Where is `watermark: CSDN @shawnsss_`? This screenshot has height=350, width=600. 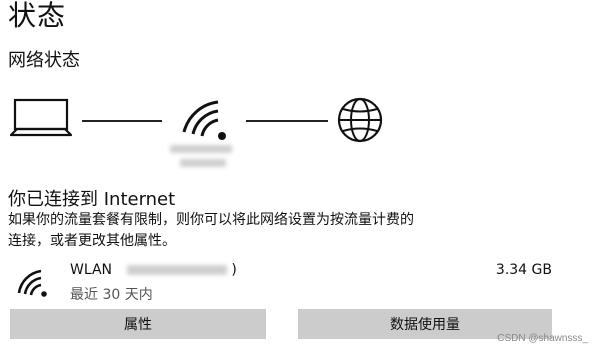 watermark: CSDN @shawnsss_ is located at coordinates (542, 338).